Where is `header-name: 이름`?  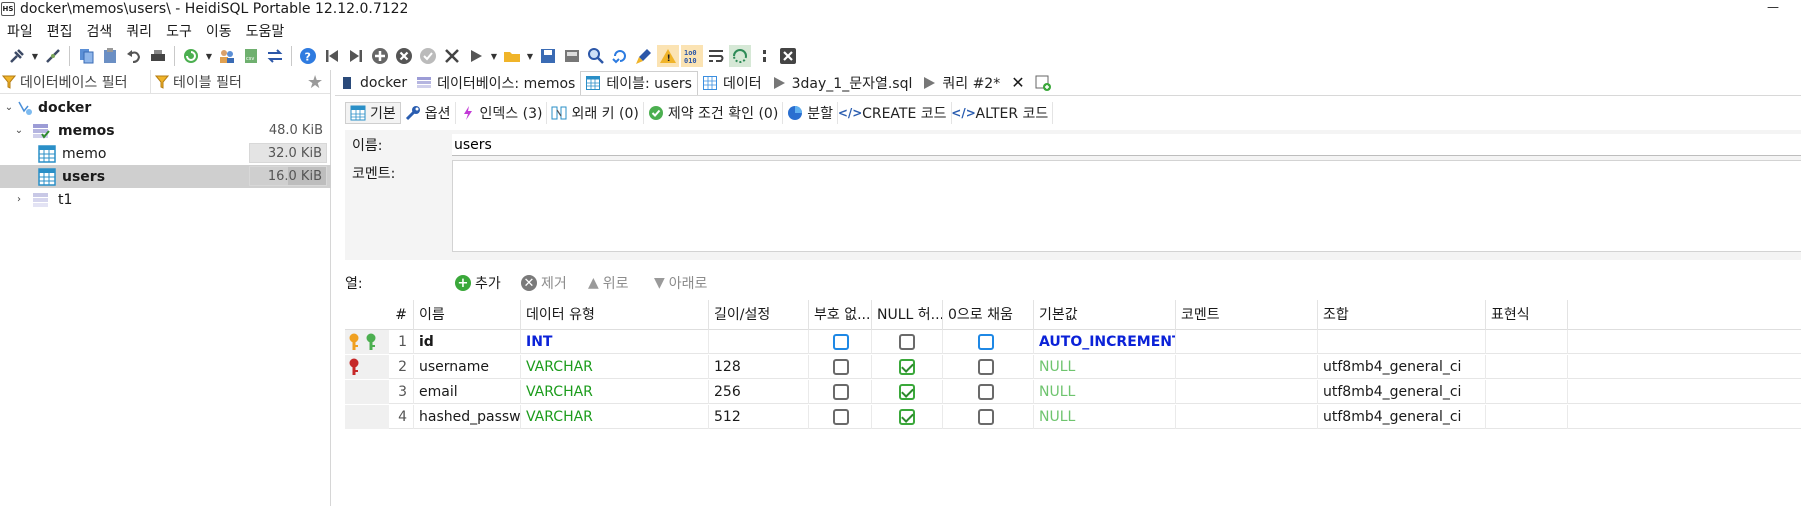
header-name: 이름 is located at coordinates (467, 315).